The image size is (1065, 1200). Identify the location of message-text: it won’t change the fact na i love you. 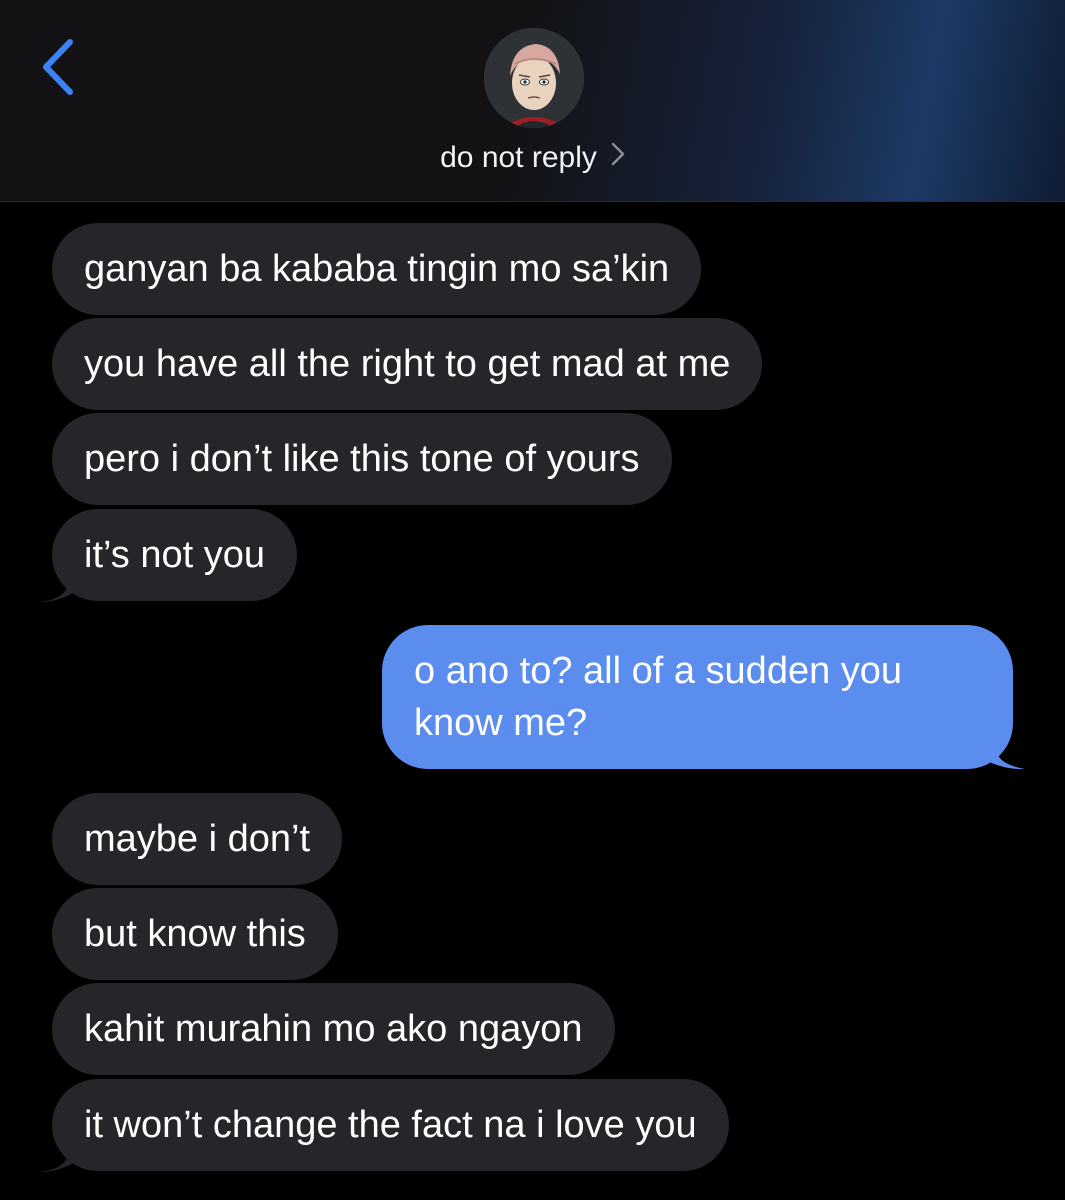
(390, 1125).